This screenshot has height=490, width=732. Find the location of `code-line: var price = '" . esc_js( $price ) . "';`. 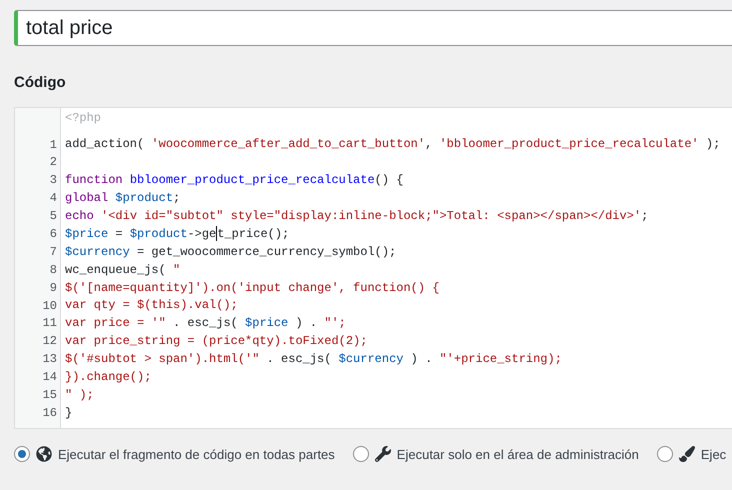

code-line: var price = '" . esc_js( $price ) . "'; is located at coordinates (205, 323).